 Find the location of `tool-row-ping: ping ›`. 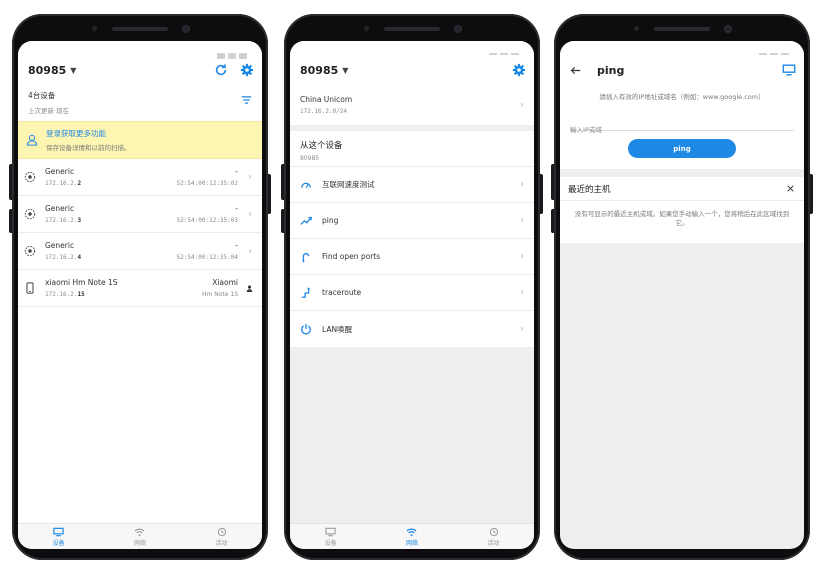

tool-row-ping: ping › is located at coordinates (412, 221).